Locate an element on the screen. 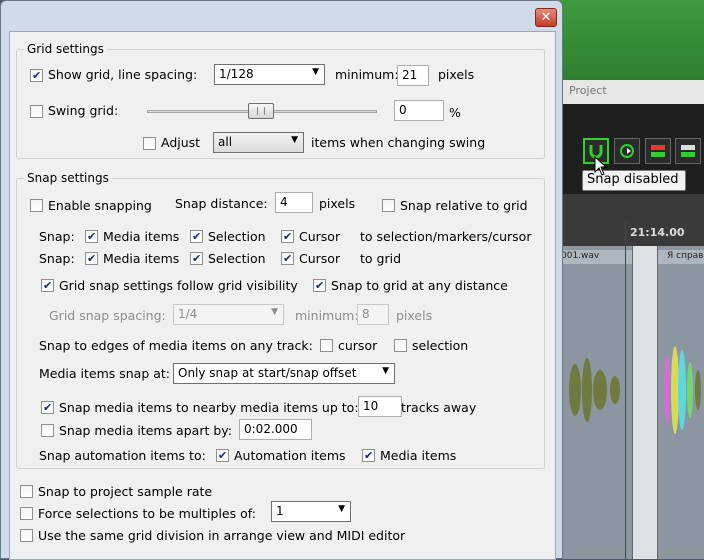  adjust-label: Adjust is located at coordinates (180, 142).